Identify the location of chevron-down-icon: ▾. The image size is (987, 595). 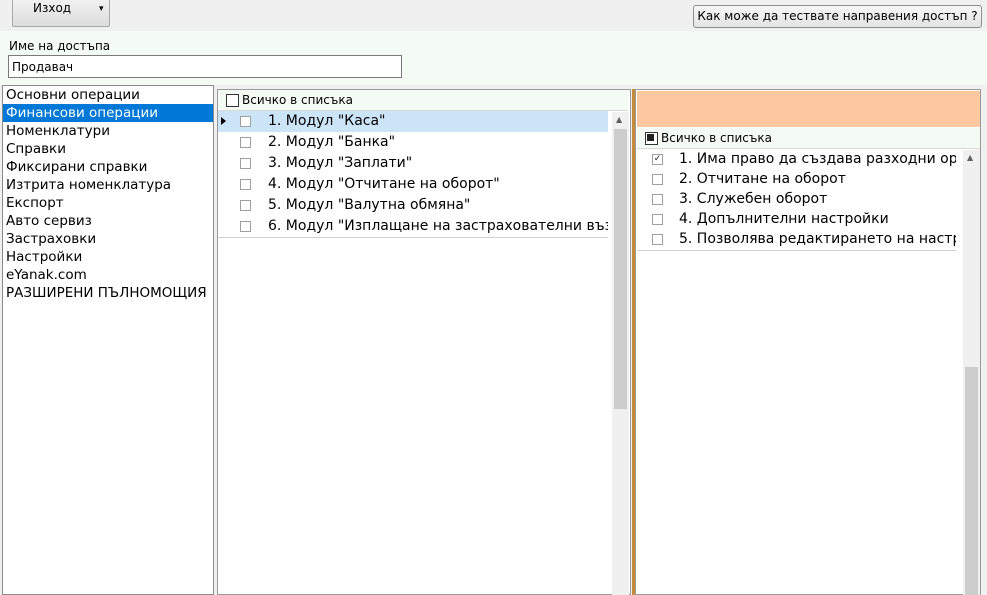
(101, 9).